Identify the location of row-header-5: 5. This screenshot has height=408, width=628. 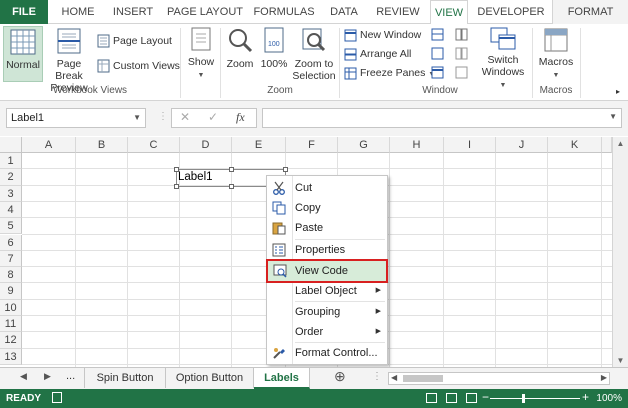
(11, 226).